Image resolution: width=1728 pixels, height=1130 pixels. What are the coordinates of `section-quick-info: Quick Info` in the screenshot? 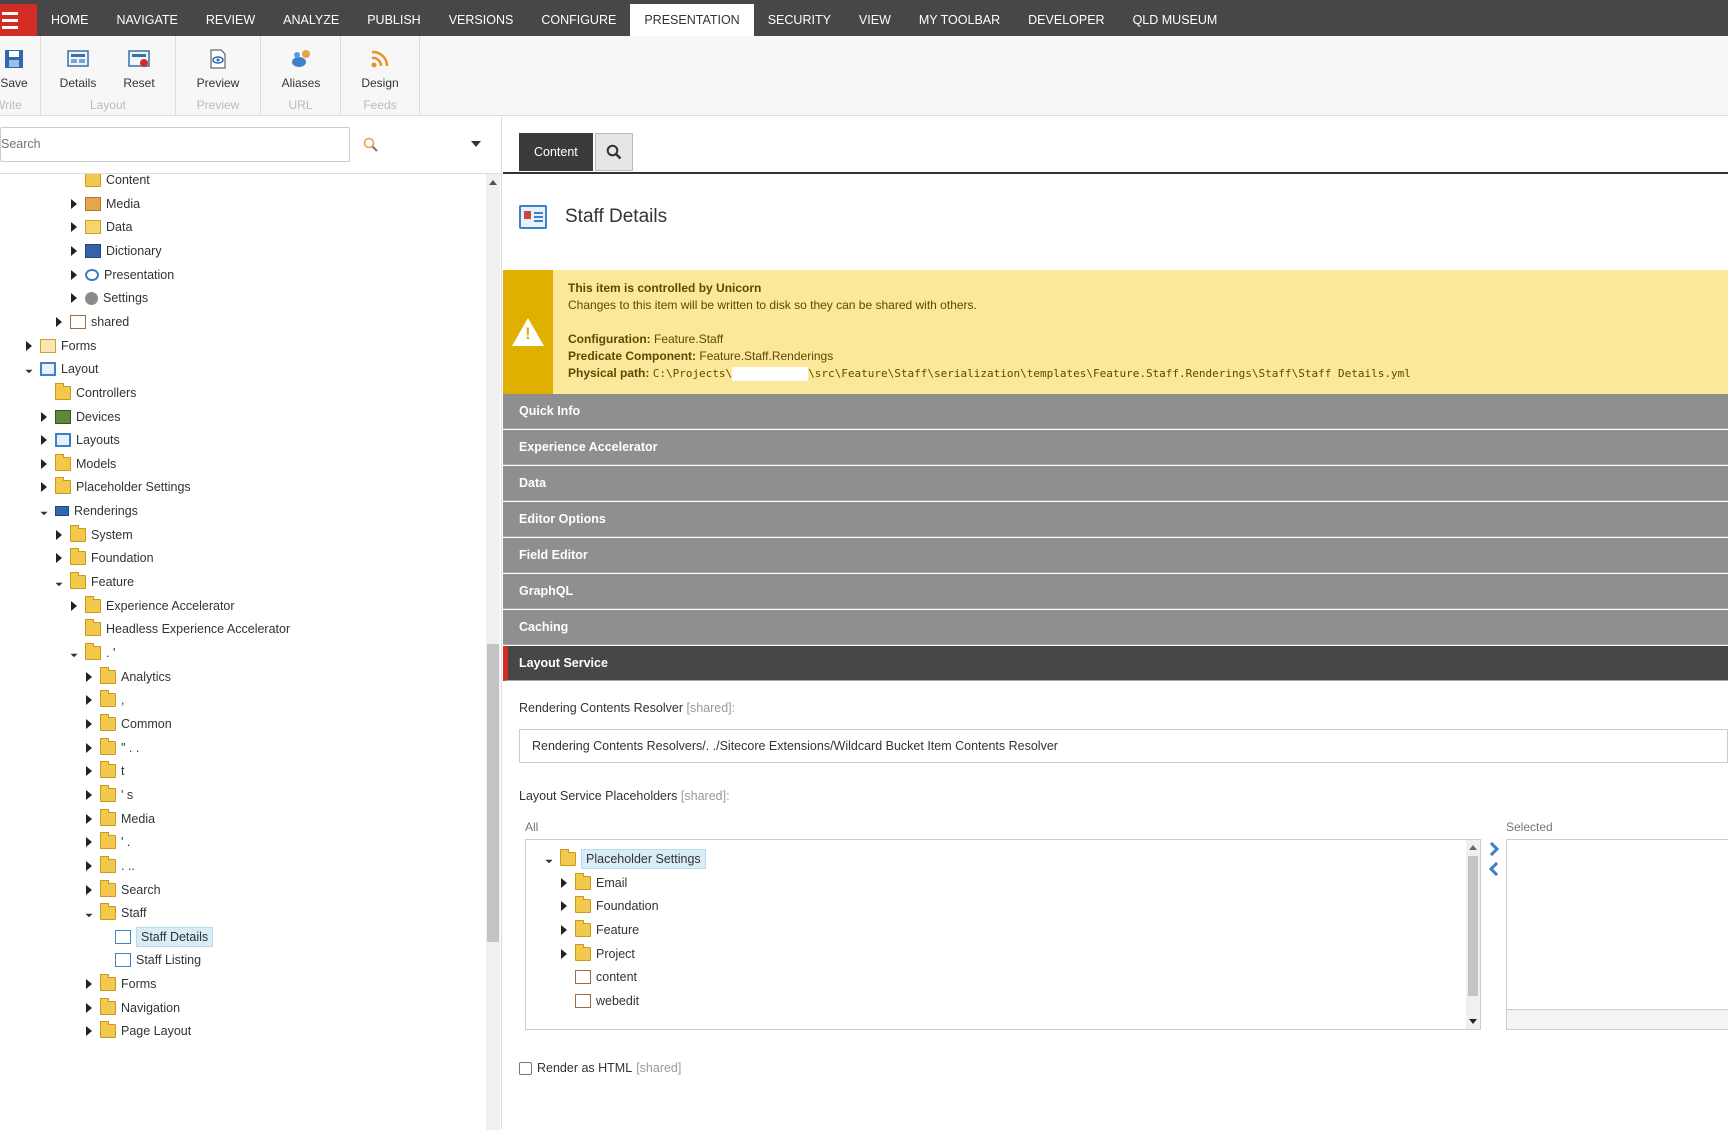 It's located at (1115, 411).